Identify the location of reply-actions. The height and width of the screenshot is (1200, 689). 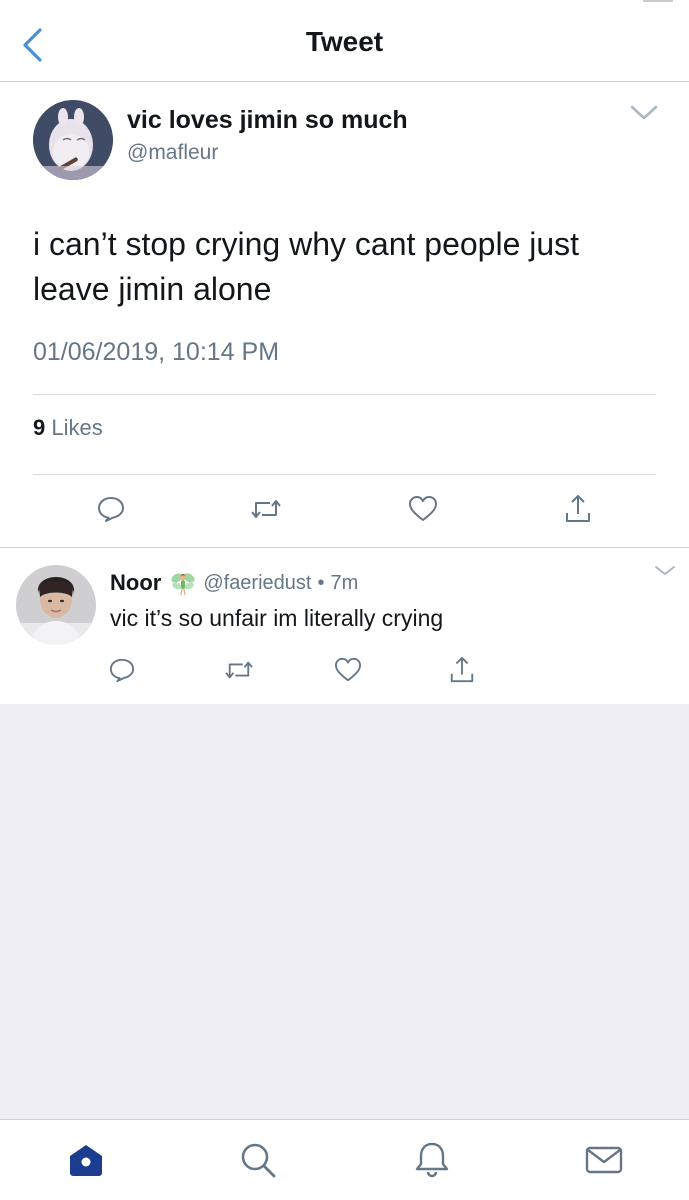
(344, 671).